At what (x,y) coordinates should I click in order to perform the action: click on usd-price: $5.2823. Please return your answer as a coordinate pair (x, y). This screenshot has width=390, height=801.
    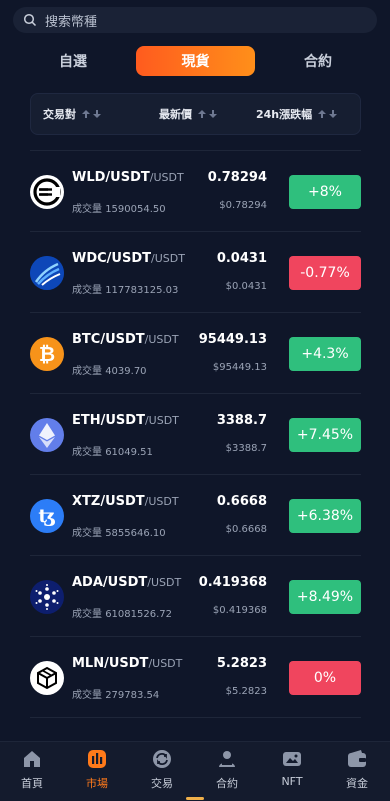
    Looking at the image, I should click on (246, 691).